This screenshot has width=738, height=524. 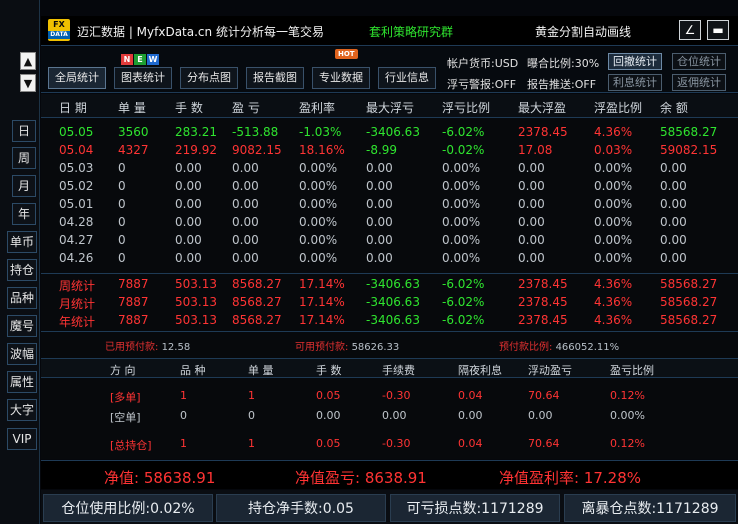 What do you see at coordinates (463, 302) in the screenshot?
I see `summary-cell: -6.02%` at bounding box center [463, 302].